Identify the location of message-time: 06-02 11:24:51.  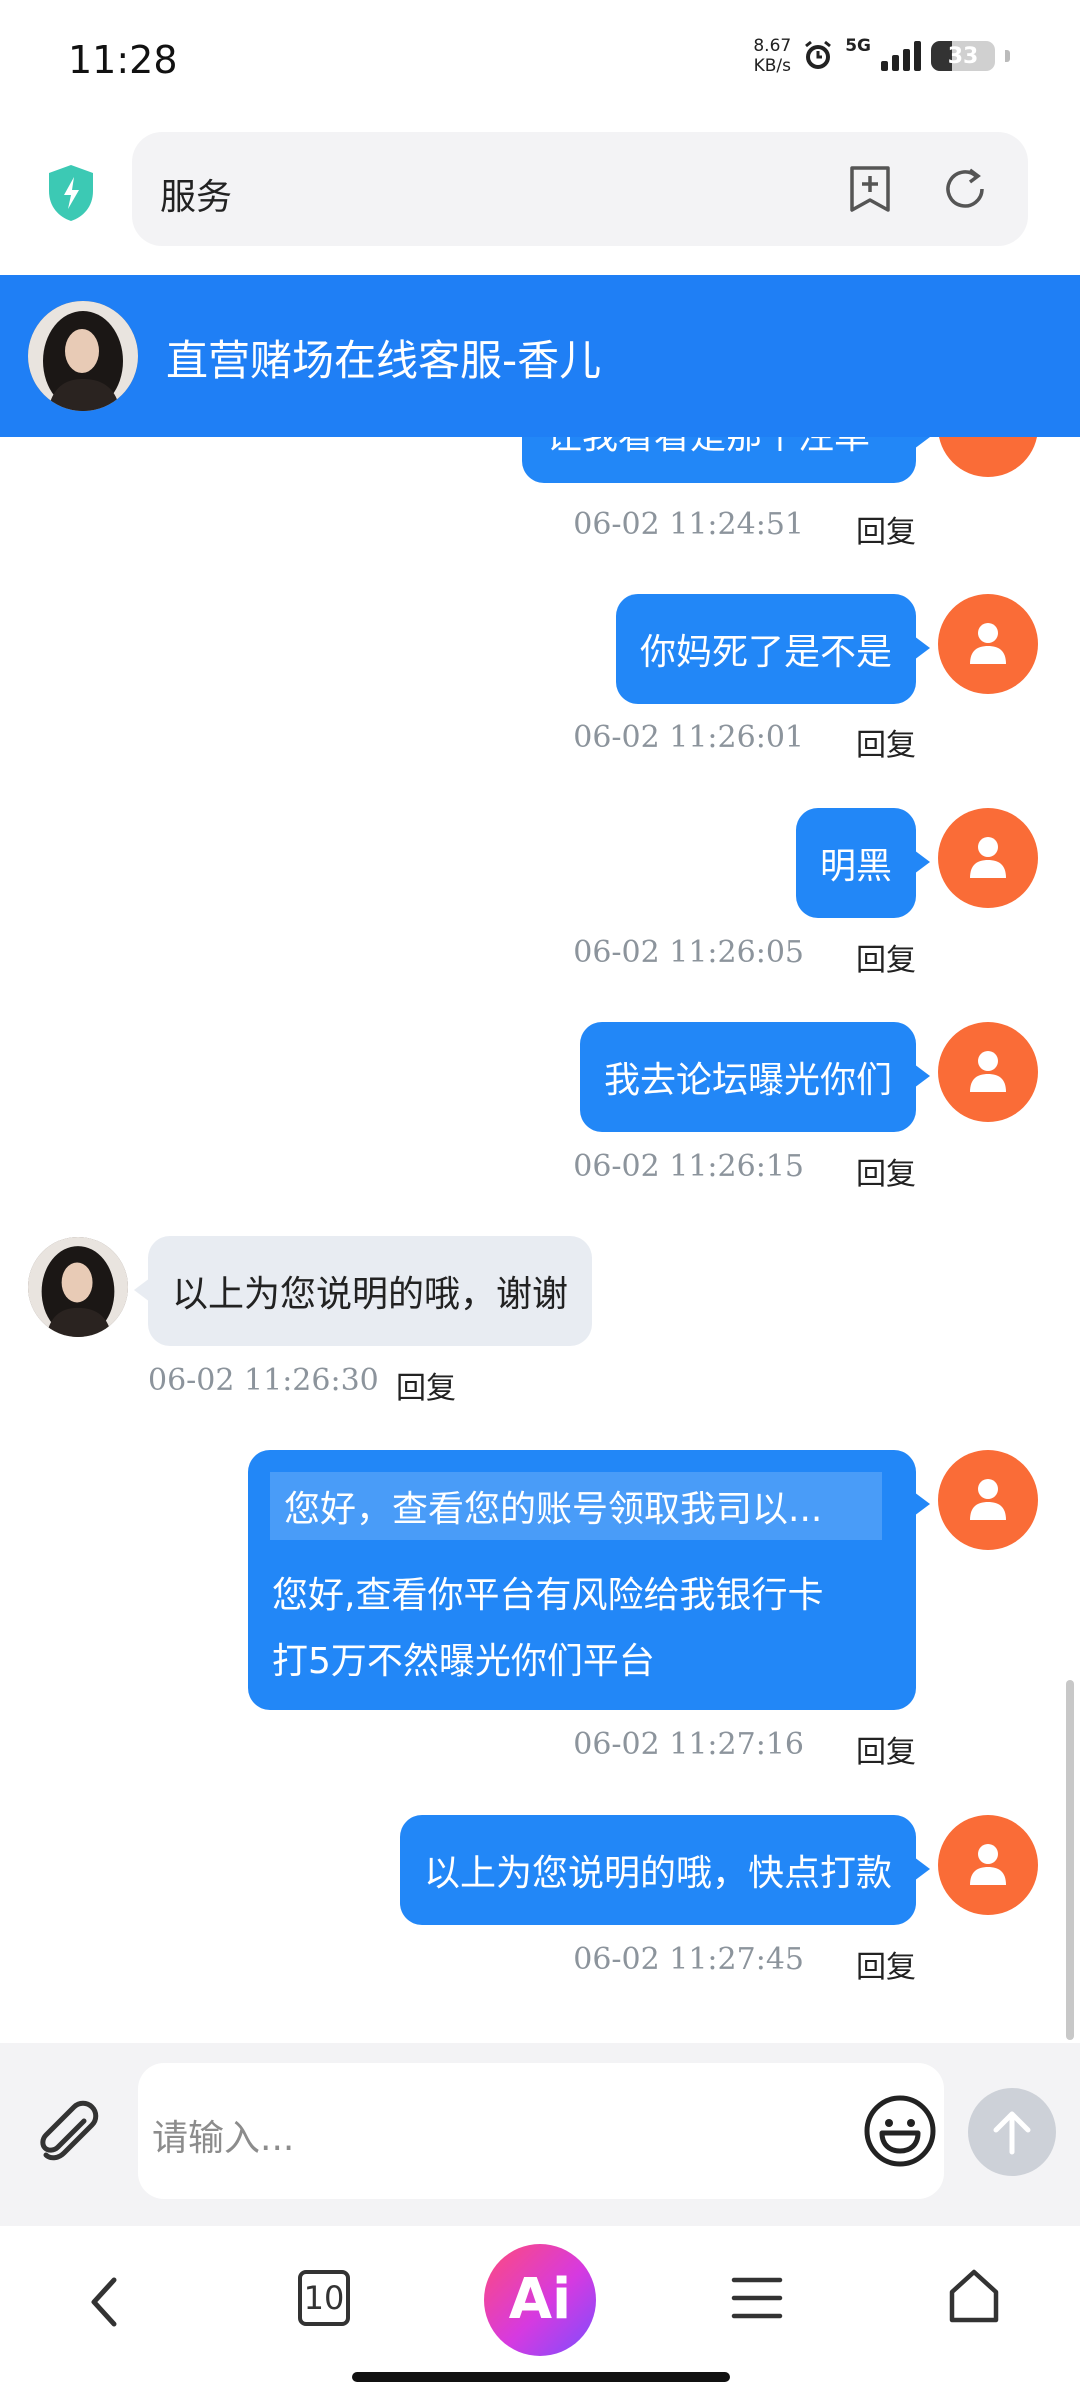
(688, 524).